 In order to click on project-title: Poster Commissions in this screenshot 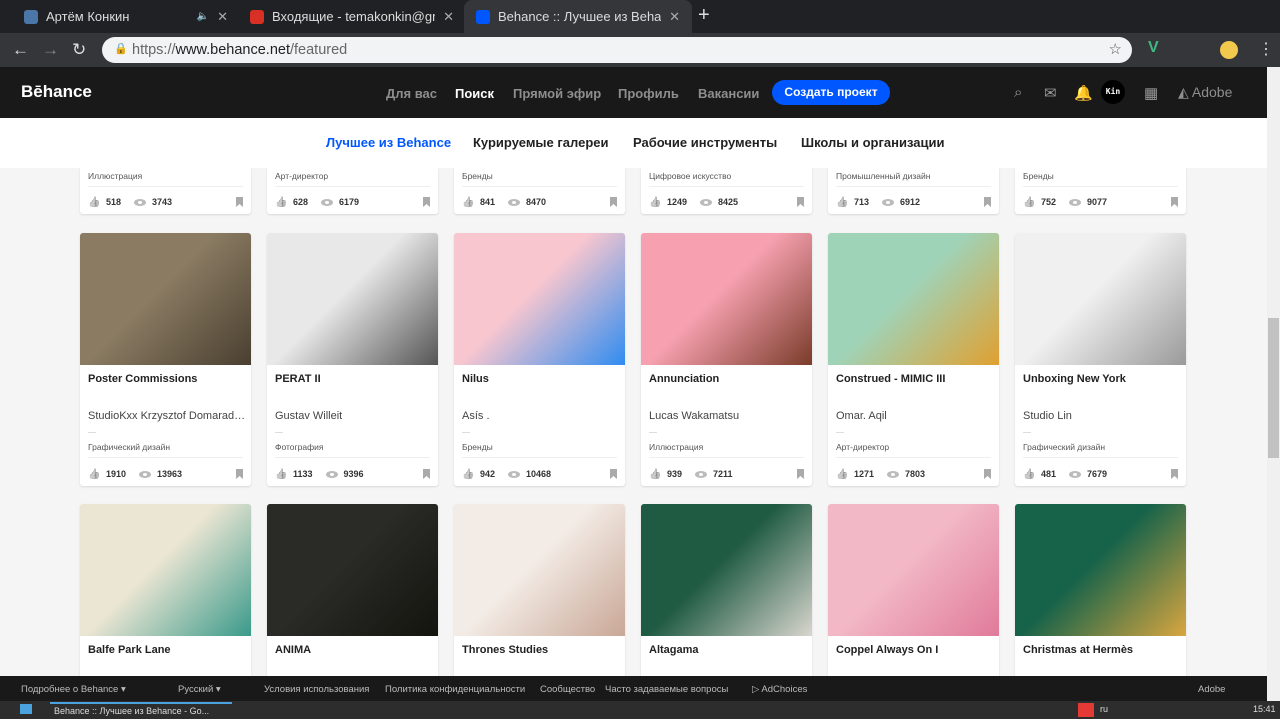, I will do `click(142, 379)`.